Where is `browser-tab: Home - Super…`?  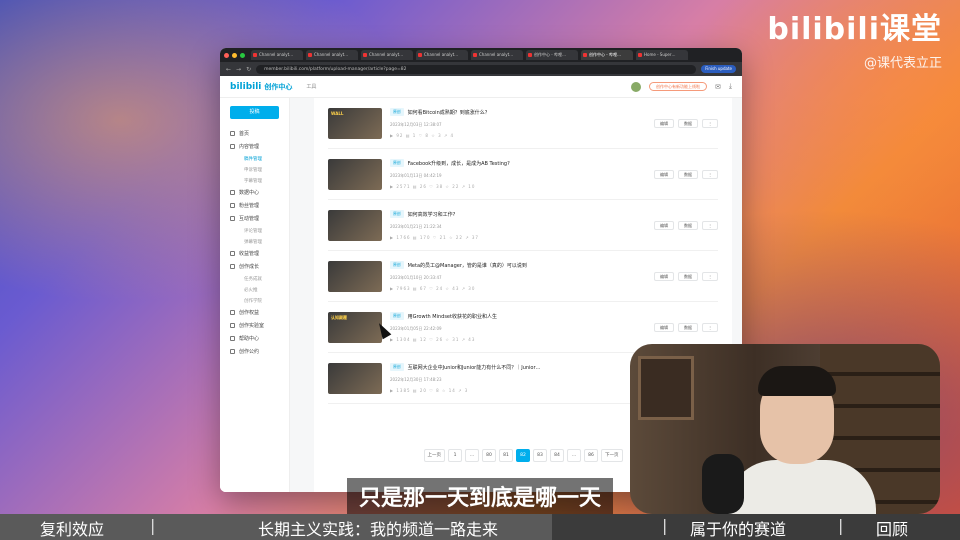
browser-tab: Home - Super… is located at coordinates (662, 55).